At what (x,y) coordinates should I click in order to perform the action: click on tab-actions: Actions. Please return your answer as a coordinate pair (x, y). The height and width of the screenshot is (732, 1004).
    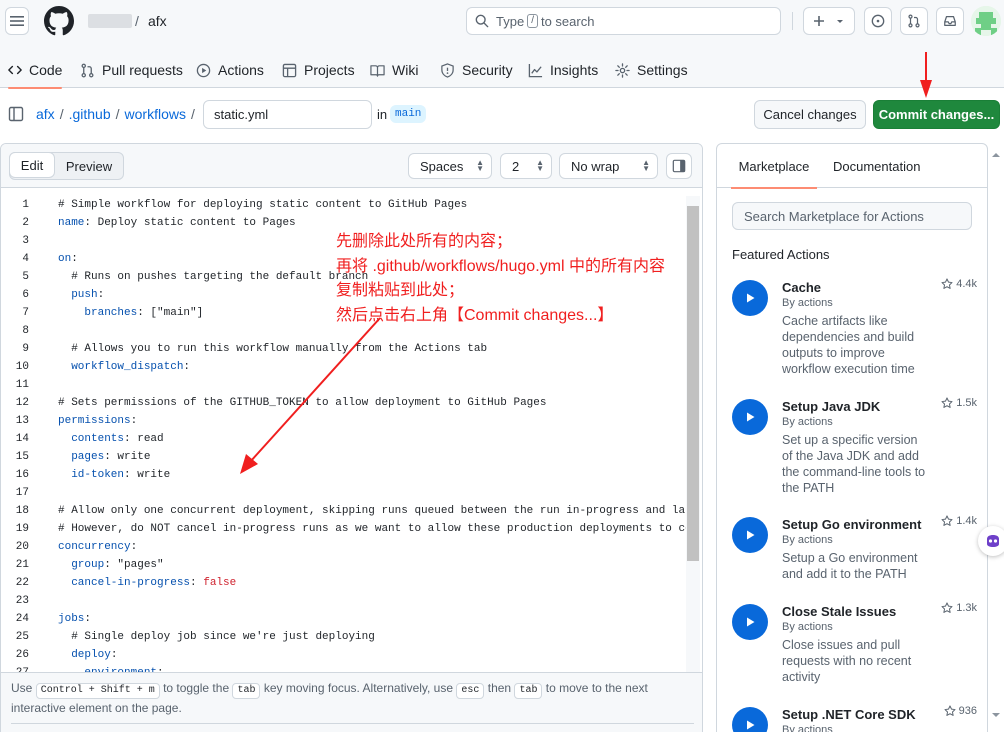
    Looking at the image, I should click on (230, 70).